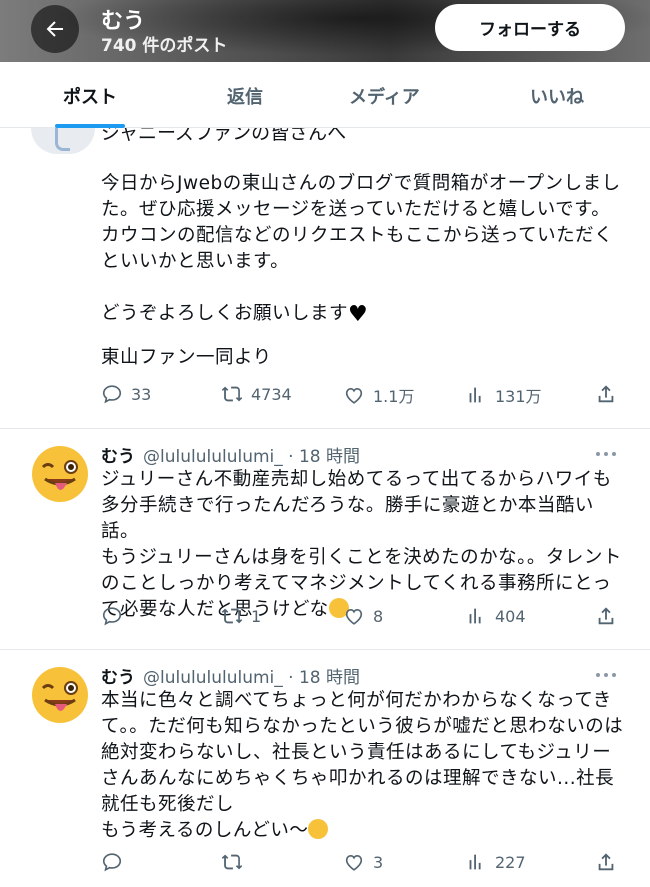 The height and width of the screenshot is (887, 650). I want to click on tab-media: メディア, so click(384, 96).